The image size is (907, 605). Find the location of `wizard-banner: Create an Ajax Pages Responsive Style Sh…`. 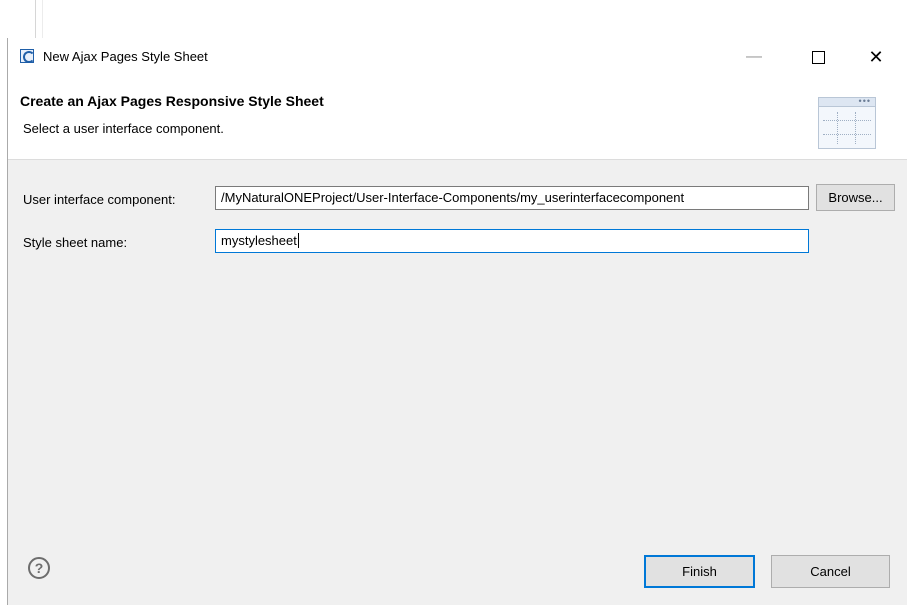

wizard-banner: Create an Ajax Pages Responsive Style Sh… is located at coordinates (457, 118).